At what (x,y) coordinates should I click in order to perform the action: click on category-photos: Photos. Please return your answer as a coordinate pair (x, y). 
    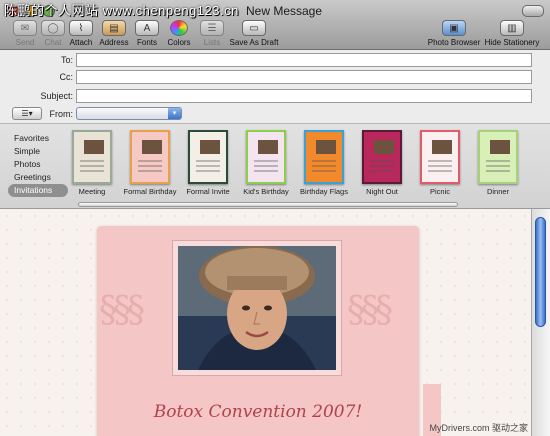
    Looking at the image, I should click on (38, 164).